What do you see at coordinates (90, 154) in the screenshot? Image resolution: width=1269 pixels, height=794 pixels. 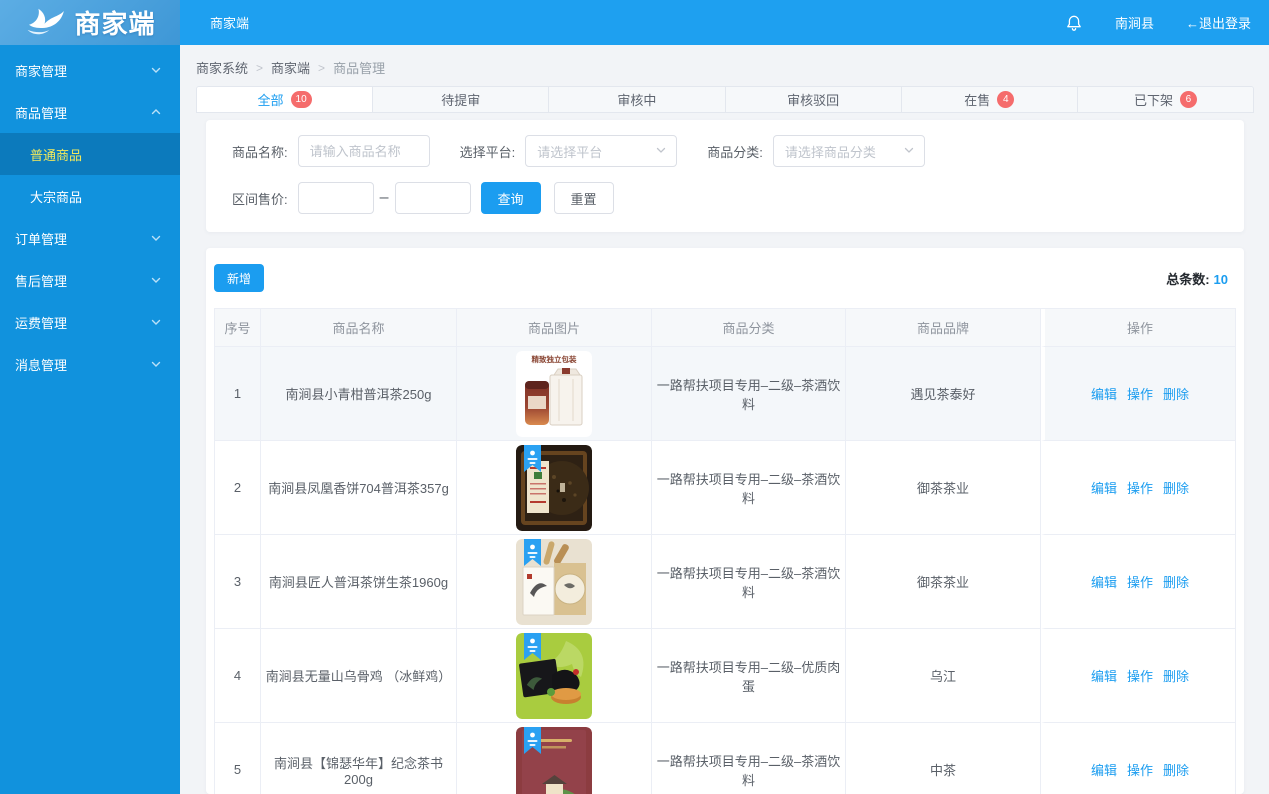 I see `sidebar-subitem-1-0: 普通商品` at bounding box center [90, 154].